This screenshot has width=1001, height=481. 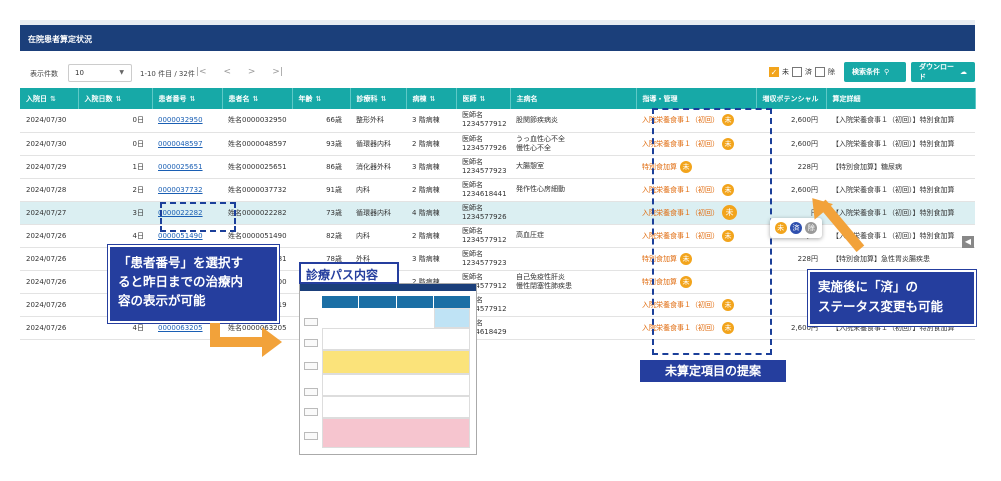 What do you see at coordinates (321, 167) in the screenshot?
I see `patient-age: 86歳` at bounding box center [321, 167].